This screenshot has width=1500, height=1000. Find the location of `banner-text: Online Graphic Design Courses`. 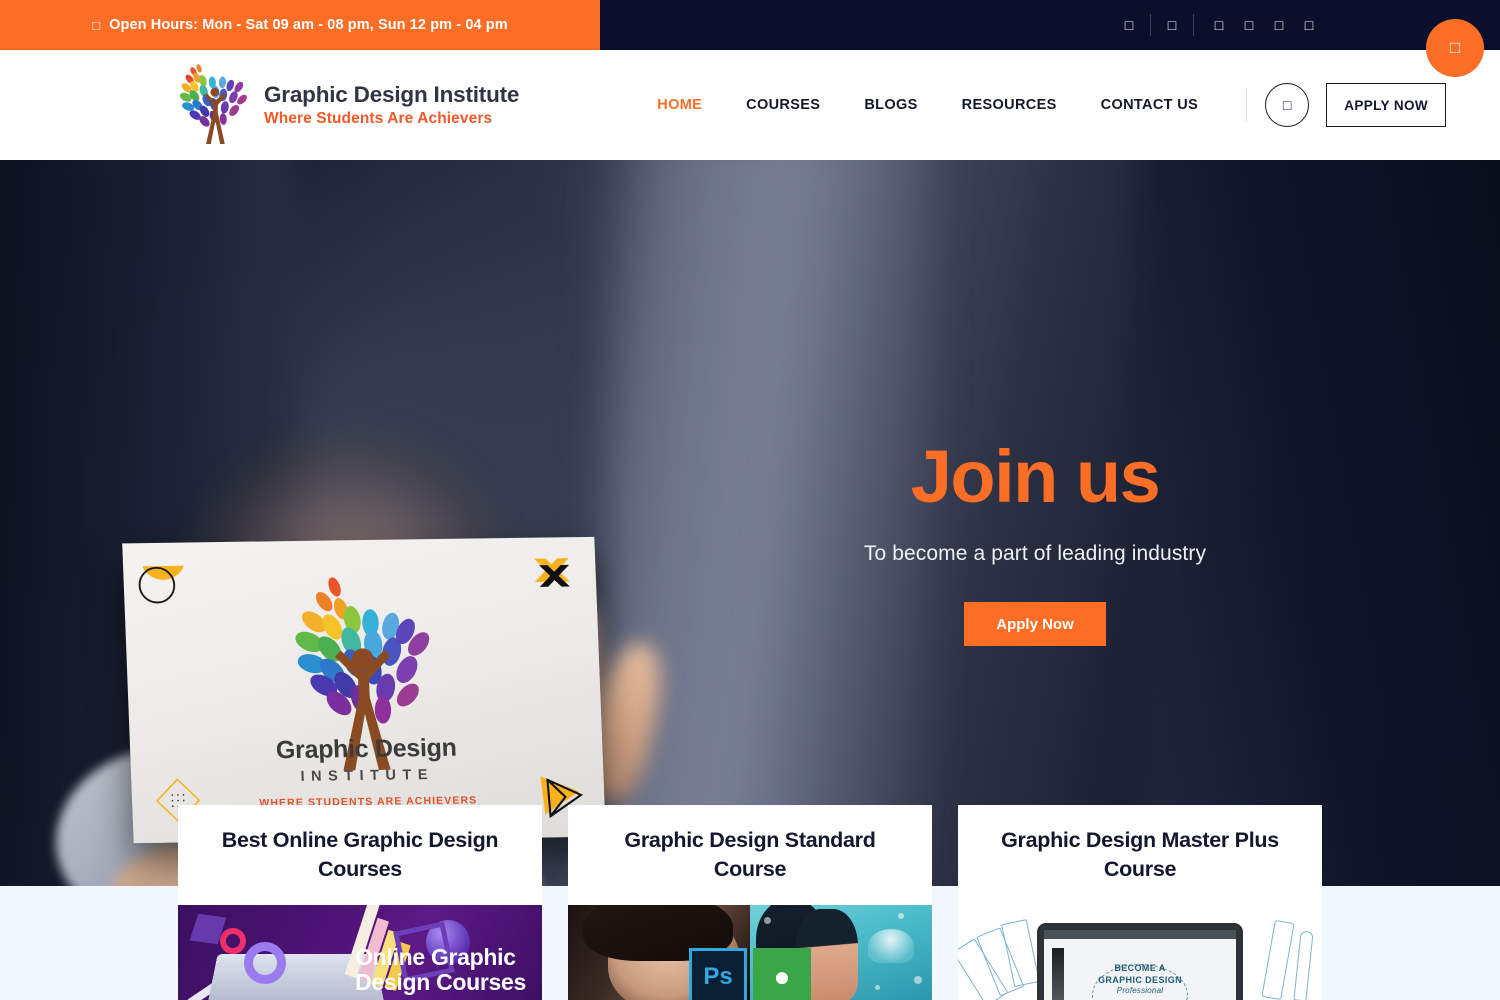

banner-text: Online Graphic Design Courses is located at coordinates (440, 970).